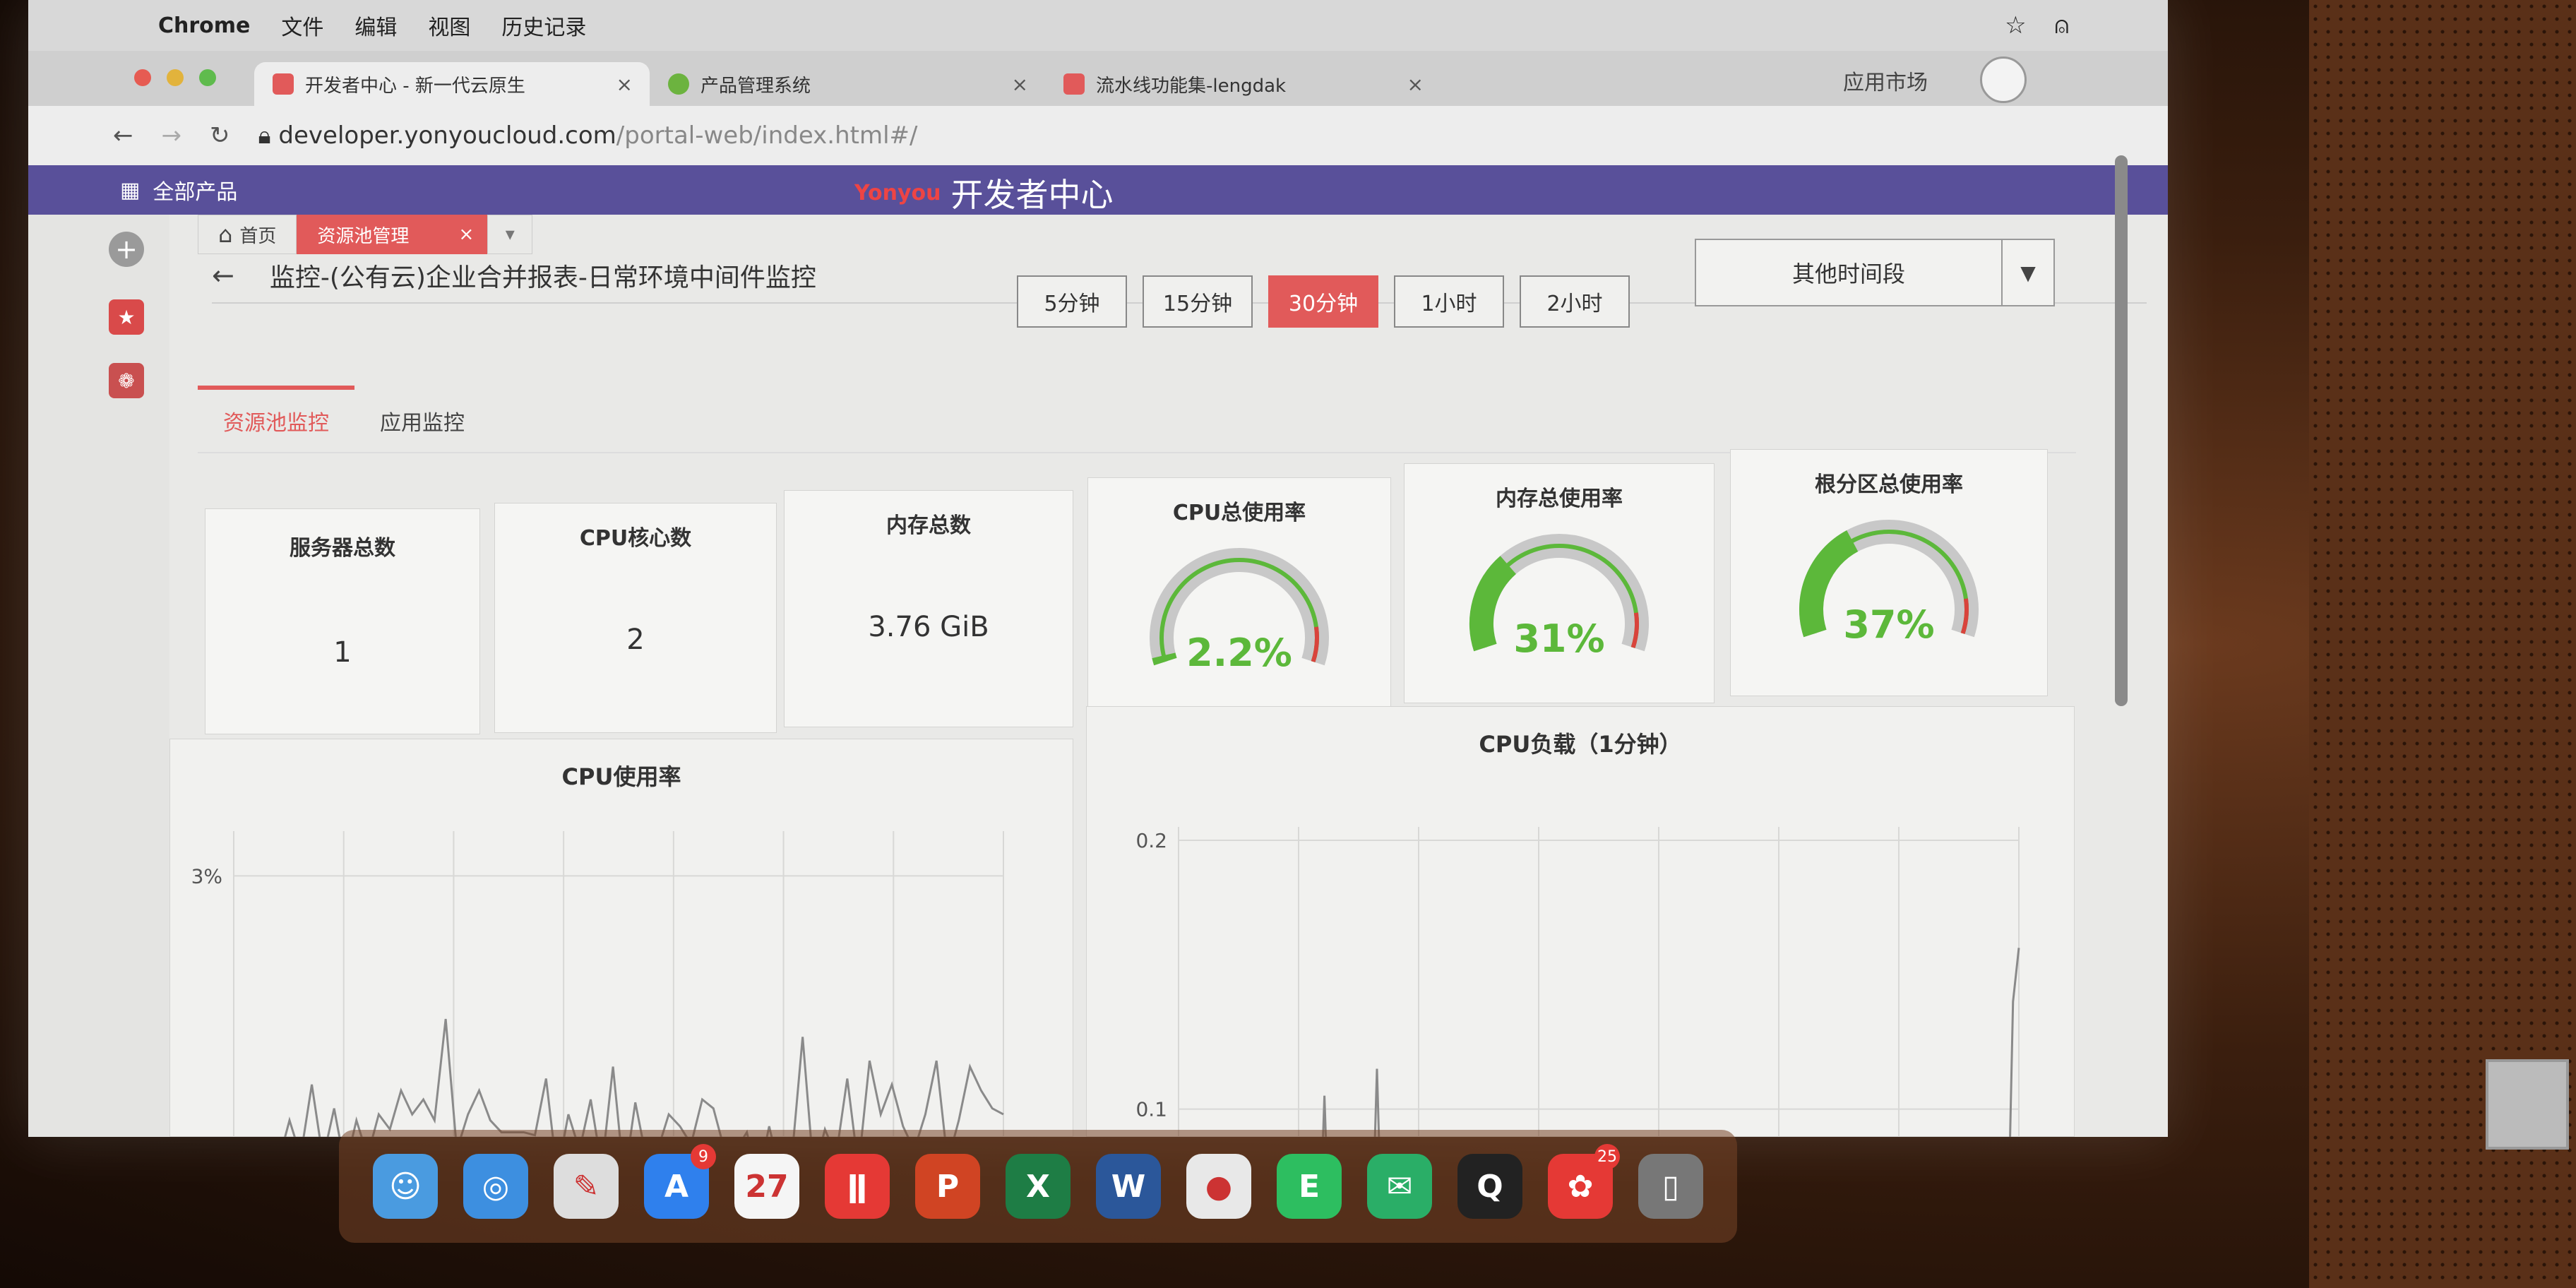 The width and height of the screenshot is (2576, 1288). I want to click on card-title: CPU核心数, so click(635, 538).